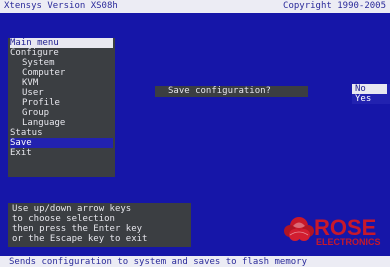 The image size is (390, 267). What do you see at coordinates (332, 231) in the screenshot?
I see `rose-electronics-logo: ROSE ELECTRONICS` at bounding box center [332, 231].